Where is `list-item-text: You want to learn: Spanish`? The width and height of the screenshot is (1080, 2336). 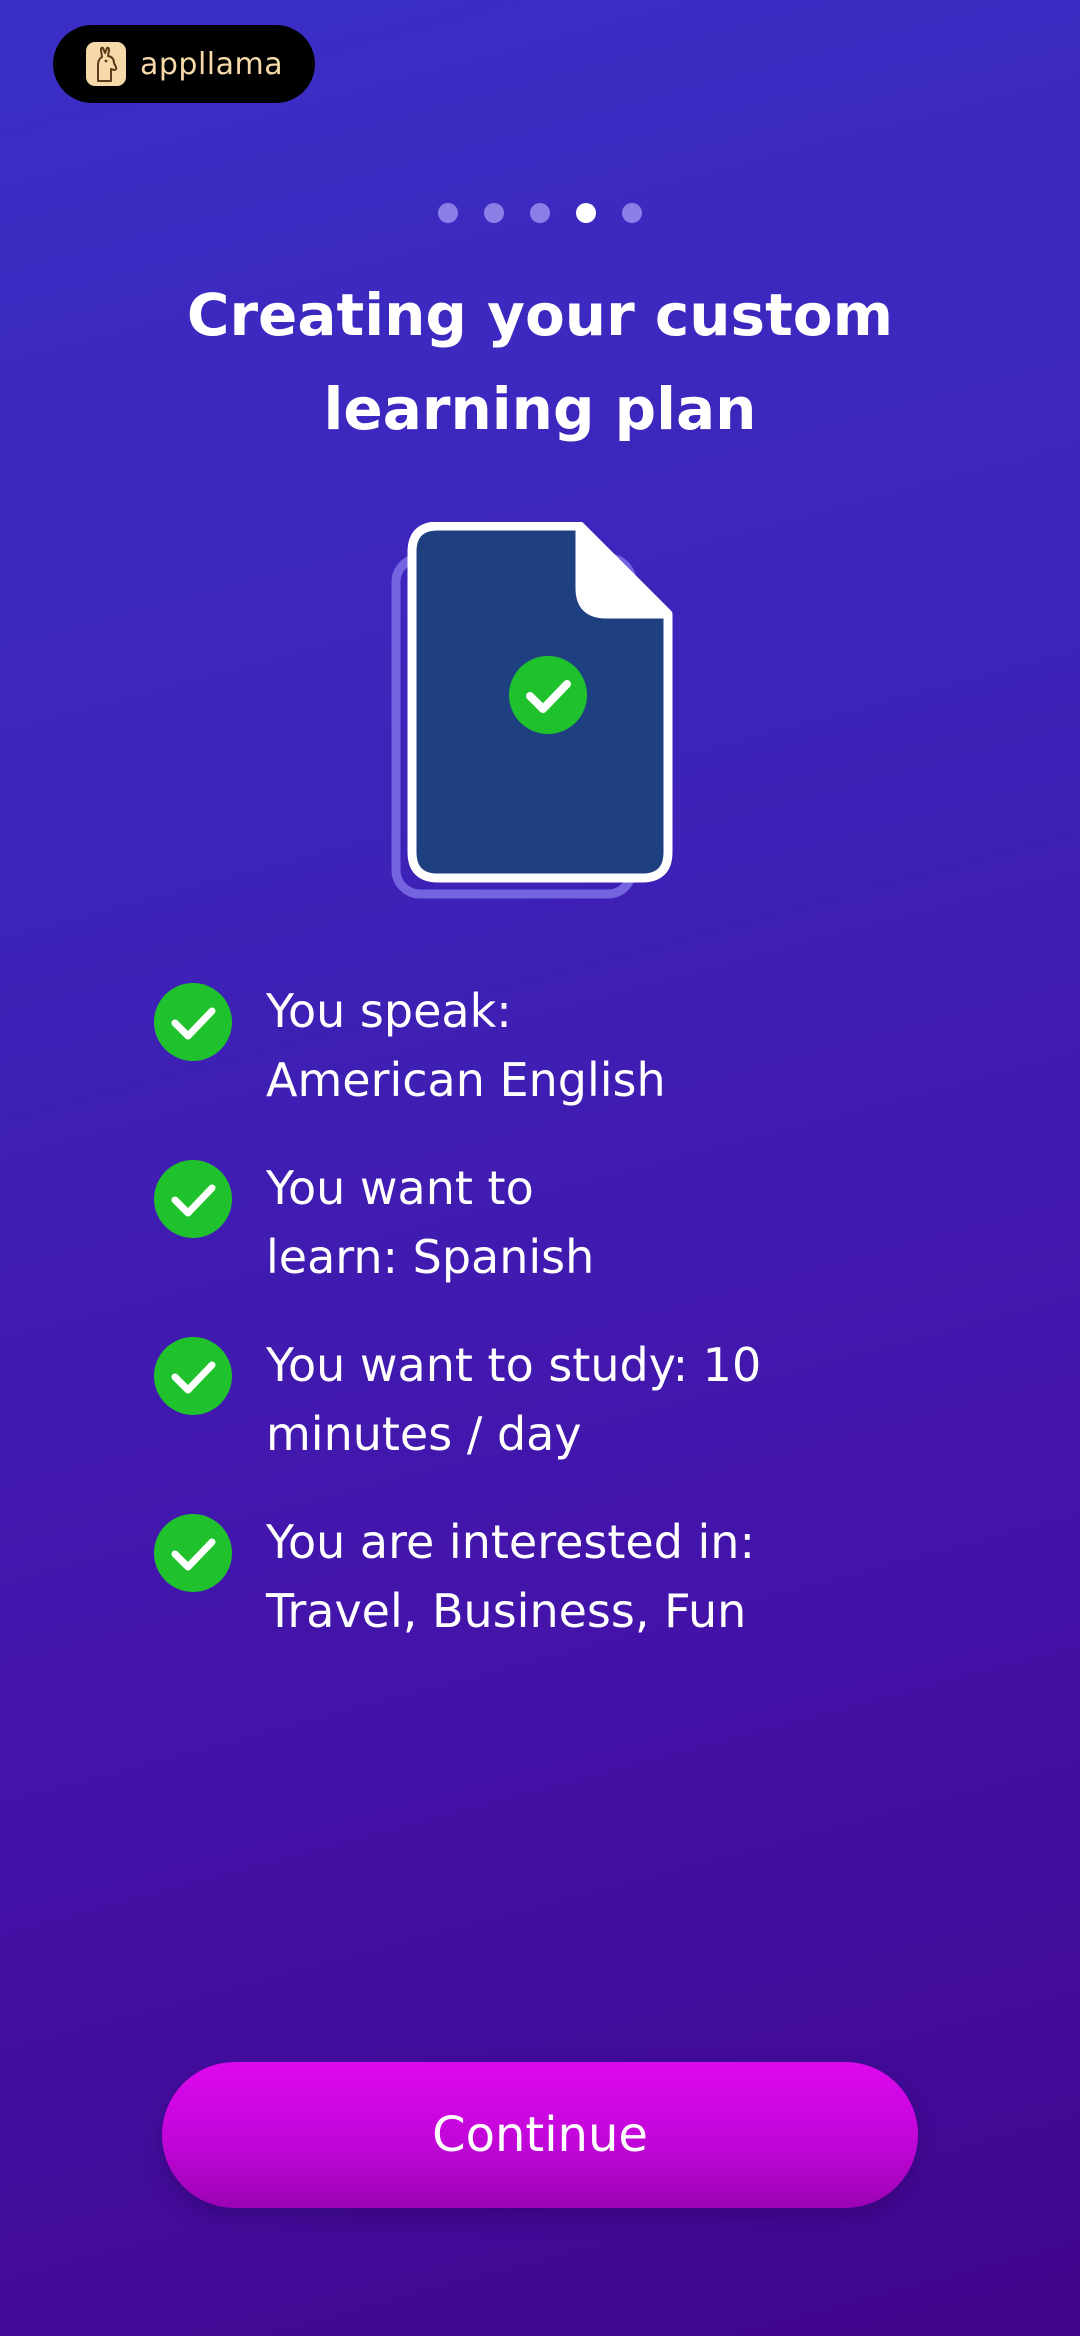
list-item-text: You want to learn: Spanish is located at coordinates (430, 1223).